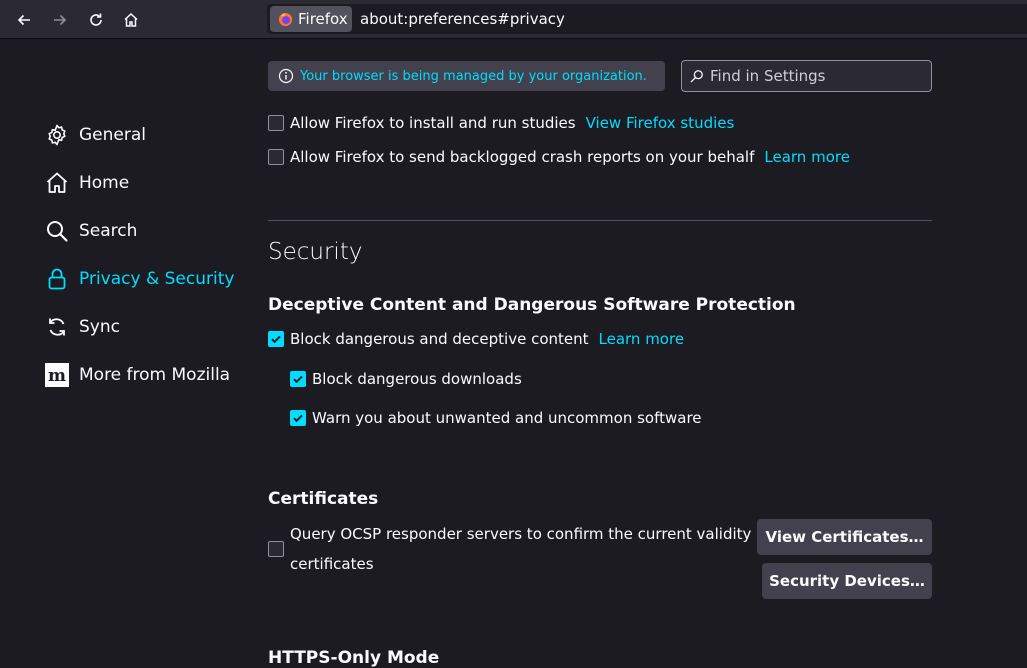  Describe the element at coordinates (157, 279) in the screenshot. I see `sidebar-item-label: Privacy & Security` at that location.